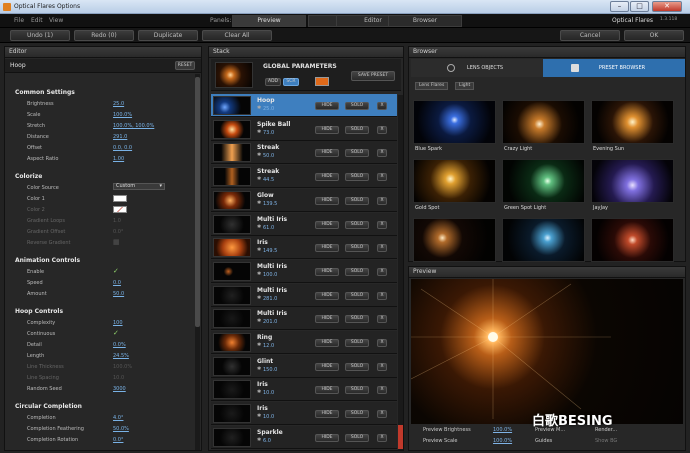 The image size is (690, 453). I want to click on undo-button: Undo (1), so click(40, 35).